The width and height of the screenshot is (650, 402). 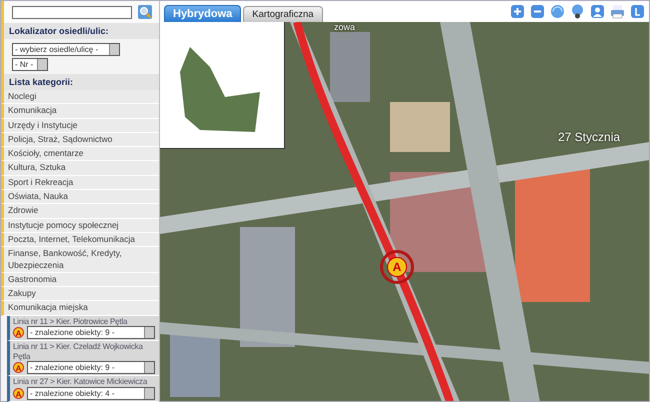 I want to click on category-item: Komunikacja miejska, so click(x=80, y=308).